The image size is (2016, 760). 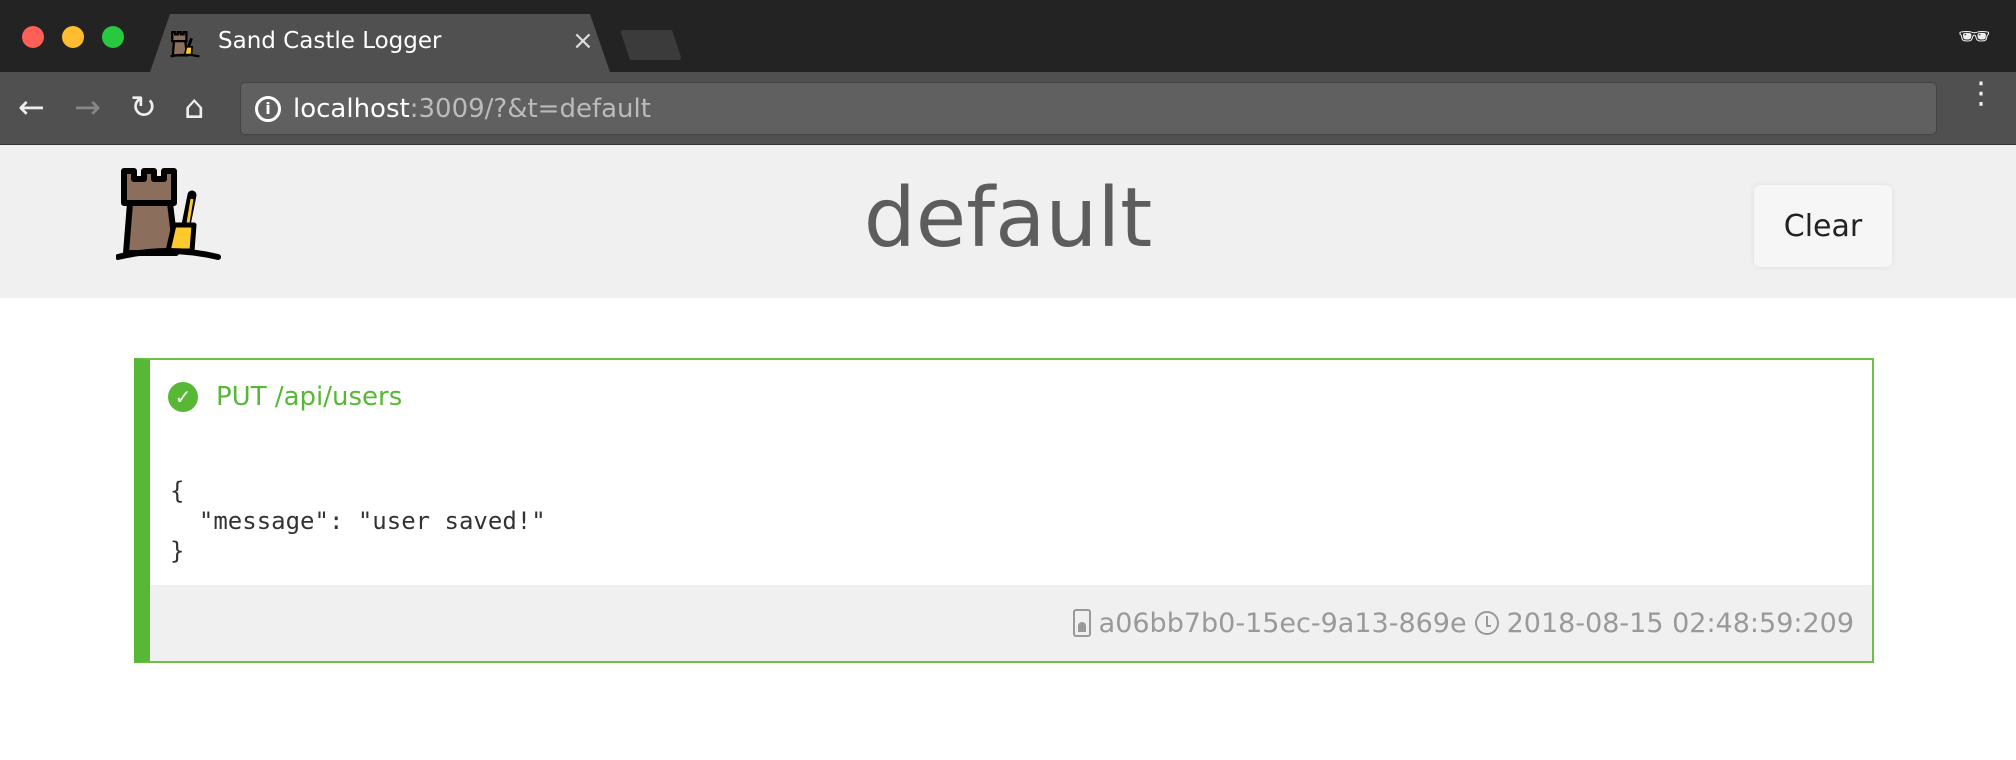 I want to click on request-method-path: PUT /api/users, so click(x=309, y=397).